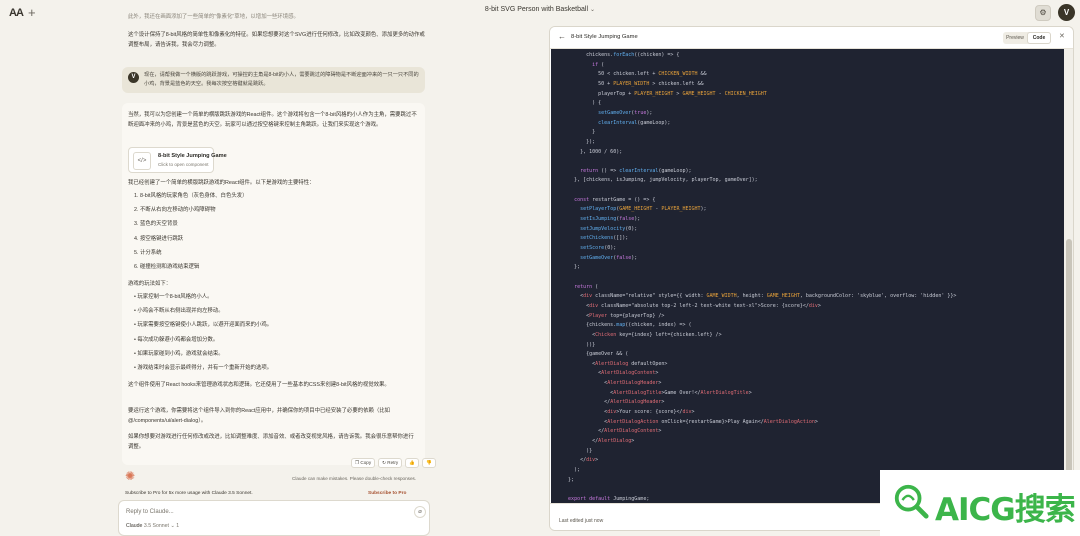 The height and width of the screenshot is (536, 1080). What do you see at coordinates (174, 526) in the screenshot?
I see `model-dropdown: ⌄ 1` at bounding box center [174, 526].